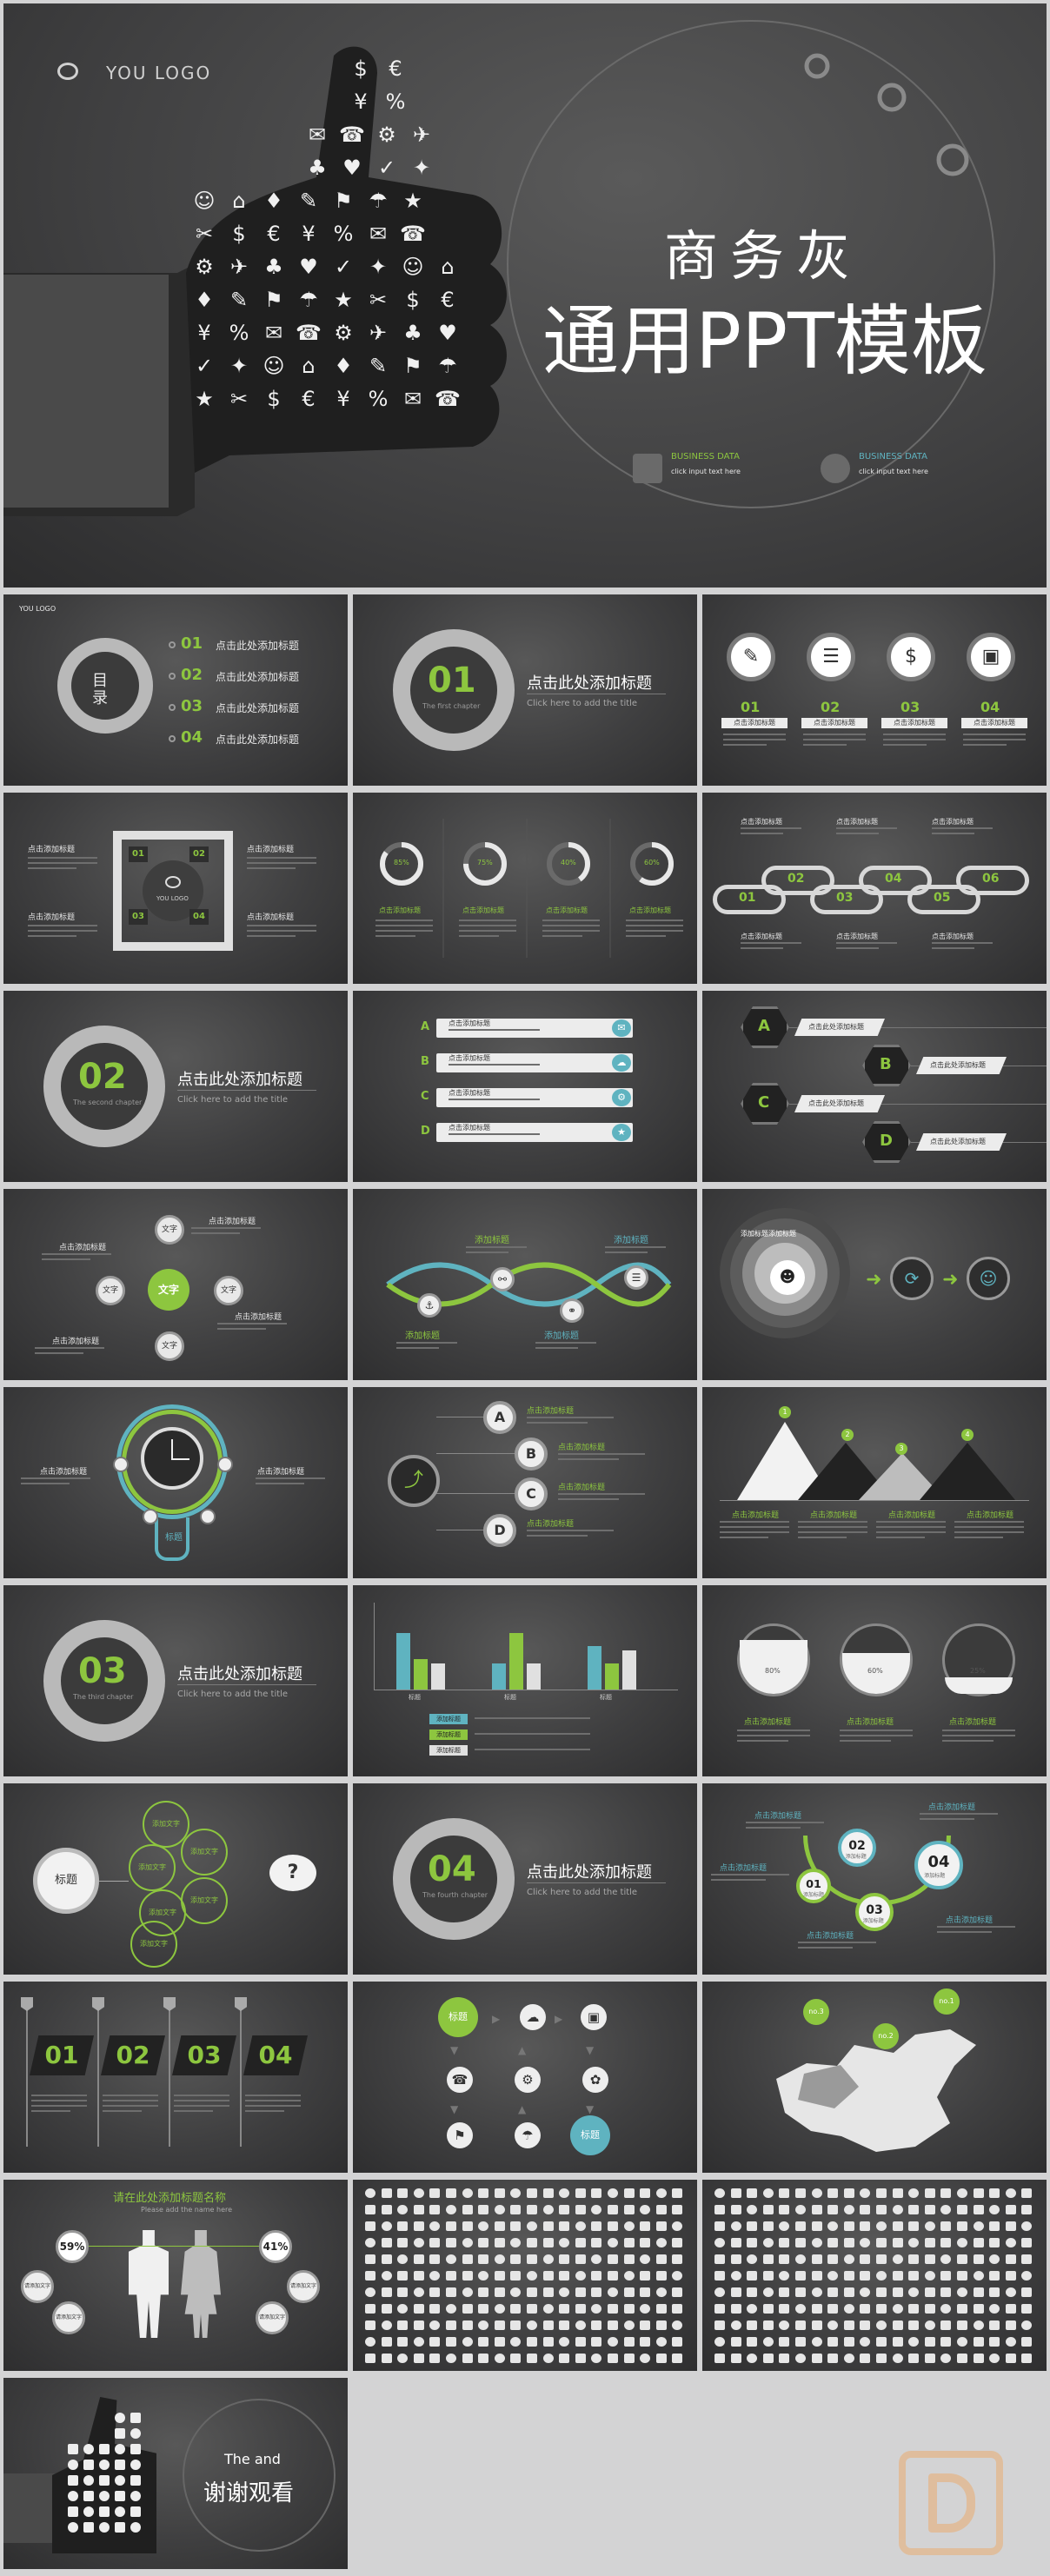 The image size is (1050, 2576). Describe the element at coordinates (37, 609) in the screenshot. I see `toc-logo: YOU LOGO` at that location.